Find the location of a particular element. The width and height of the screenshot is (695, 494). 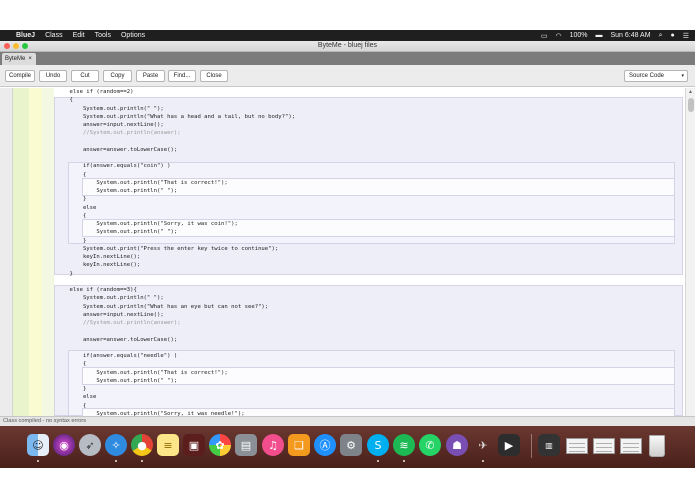

chrome-icon: ● is located at coordinates (142, 445).